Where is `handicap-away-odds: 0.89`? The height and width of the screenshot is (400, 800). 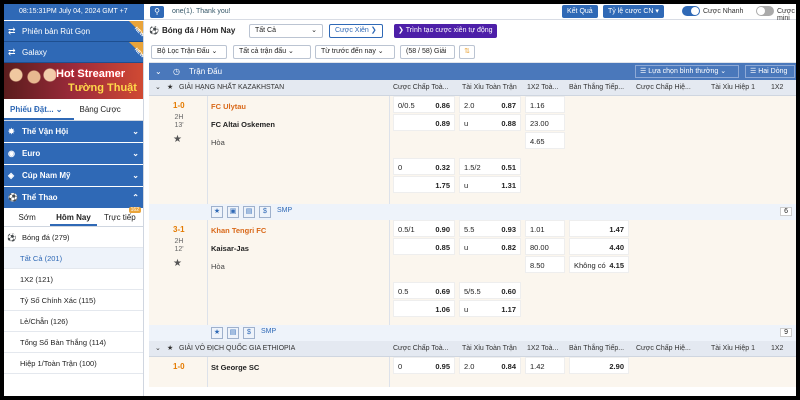 handicap-away-odds: 0.89 is located at coordinates (424, 122).